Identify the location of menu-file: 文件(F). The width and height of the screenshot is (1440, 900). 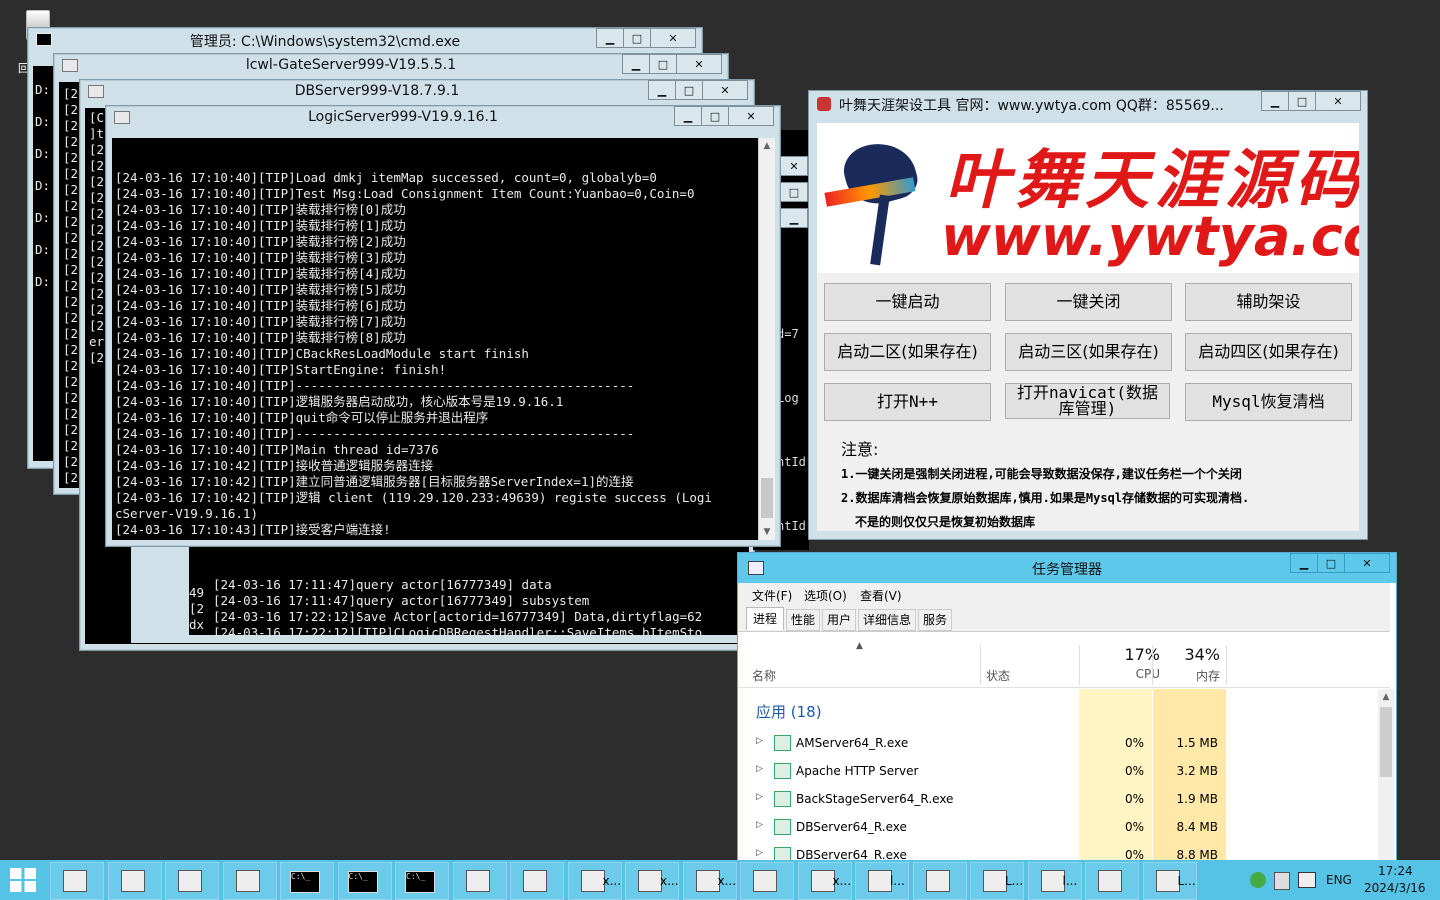
(772, 595).